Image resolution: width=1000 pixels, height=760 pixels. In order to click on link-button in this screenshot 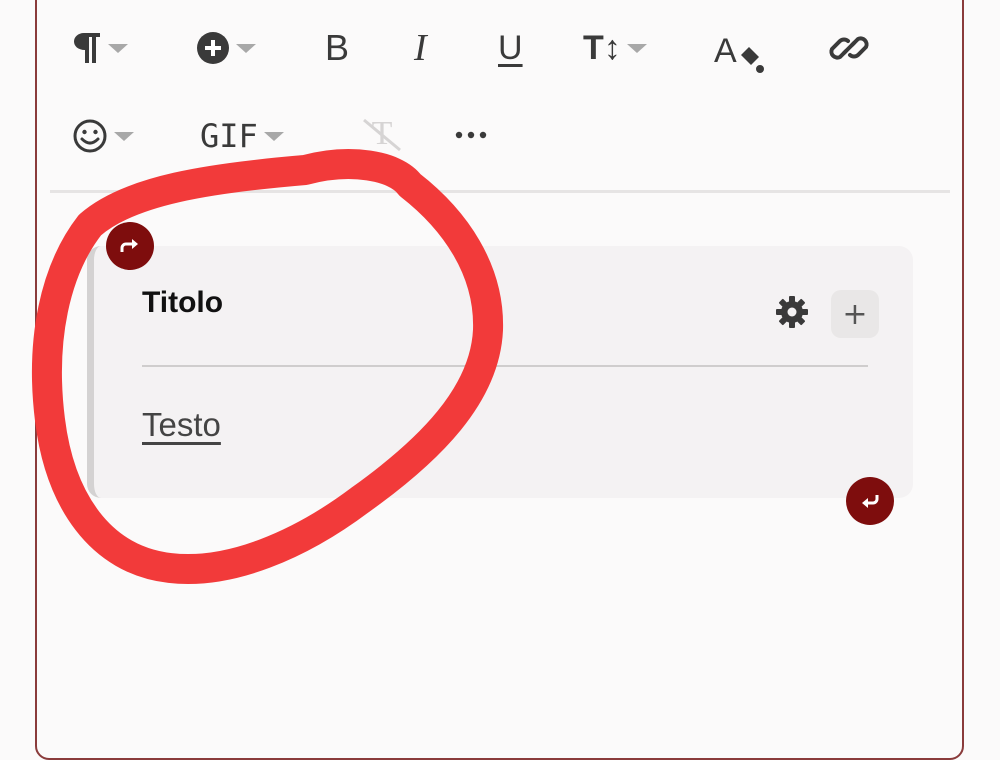, I will do `click(849, 48)`.